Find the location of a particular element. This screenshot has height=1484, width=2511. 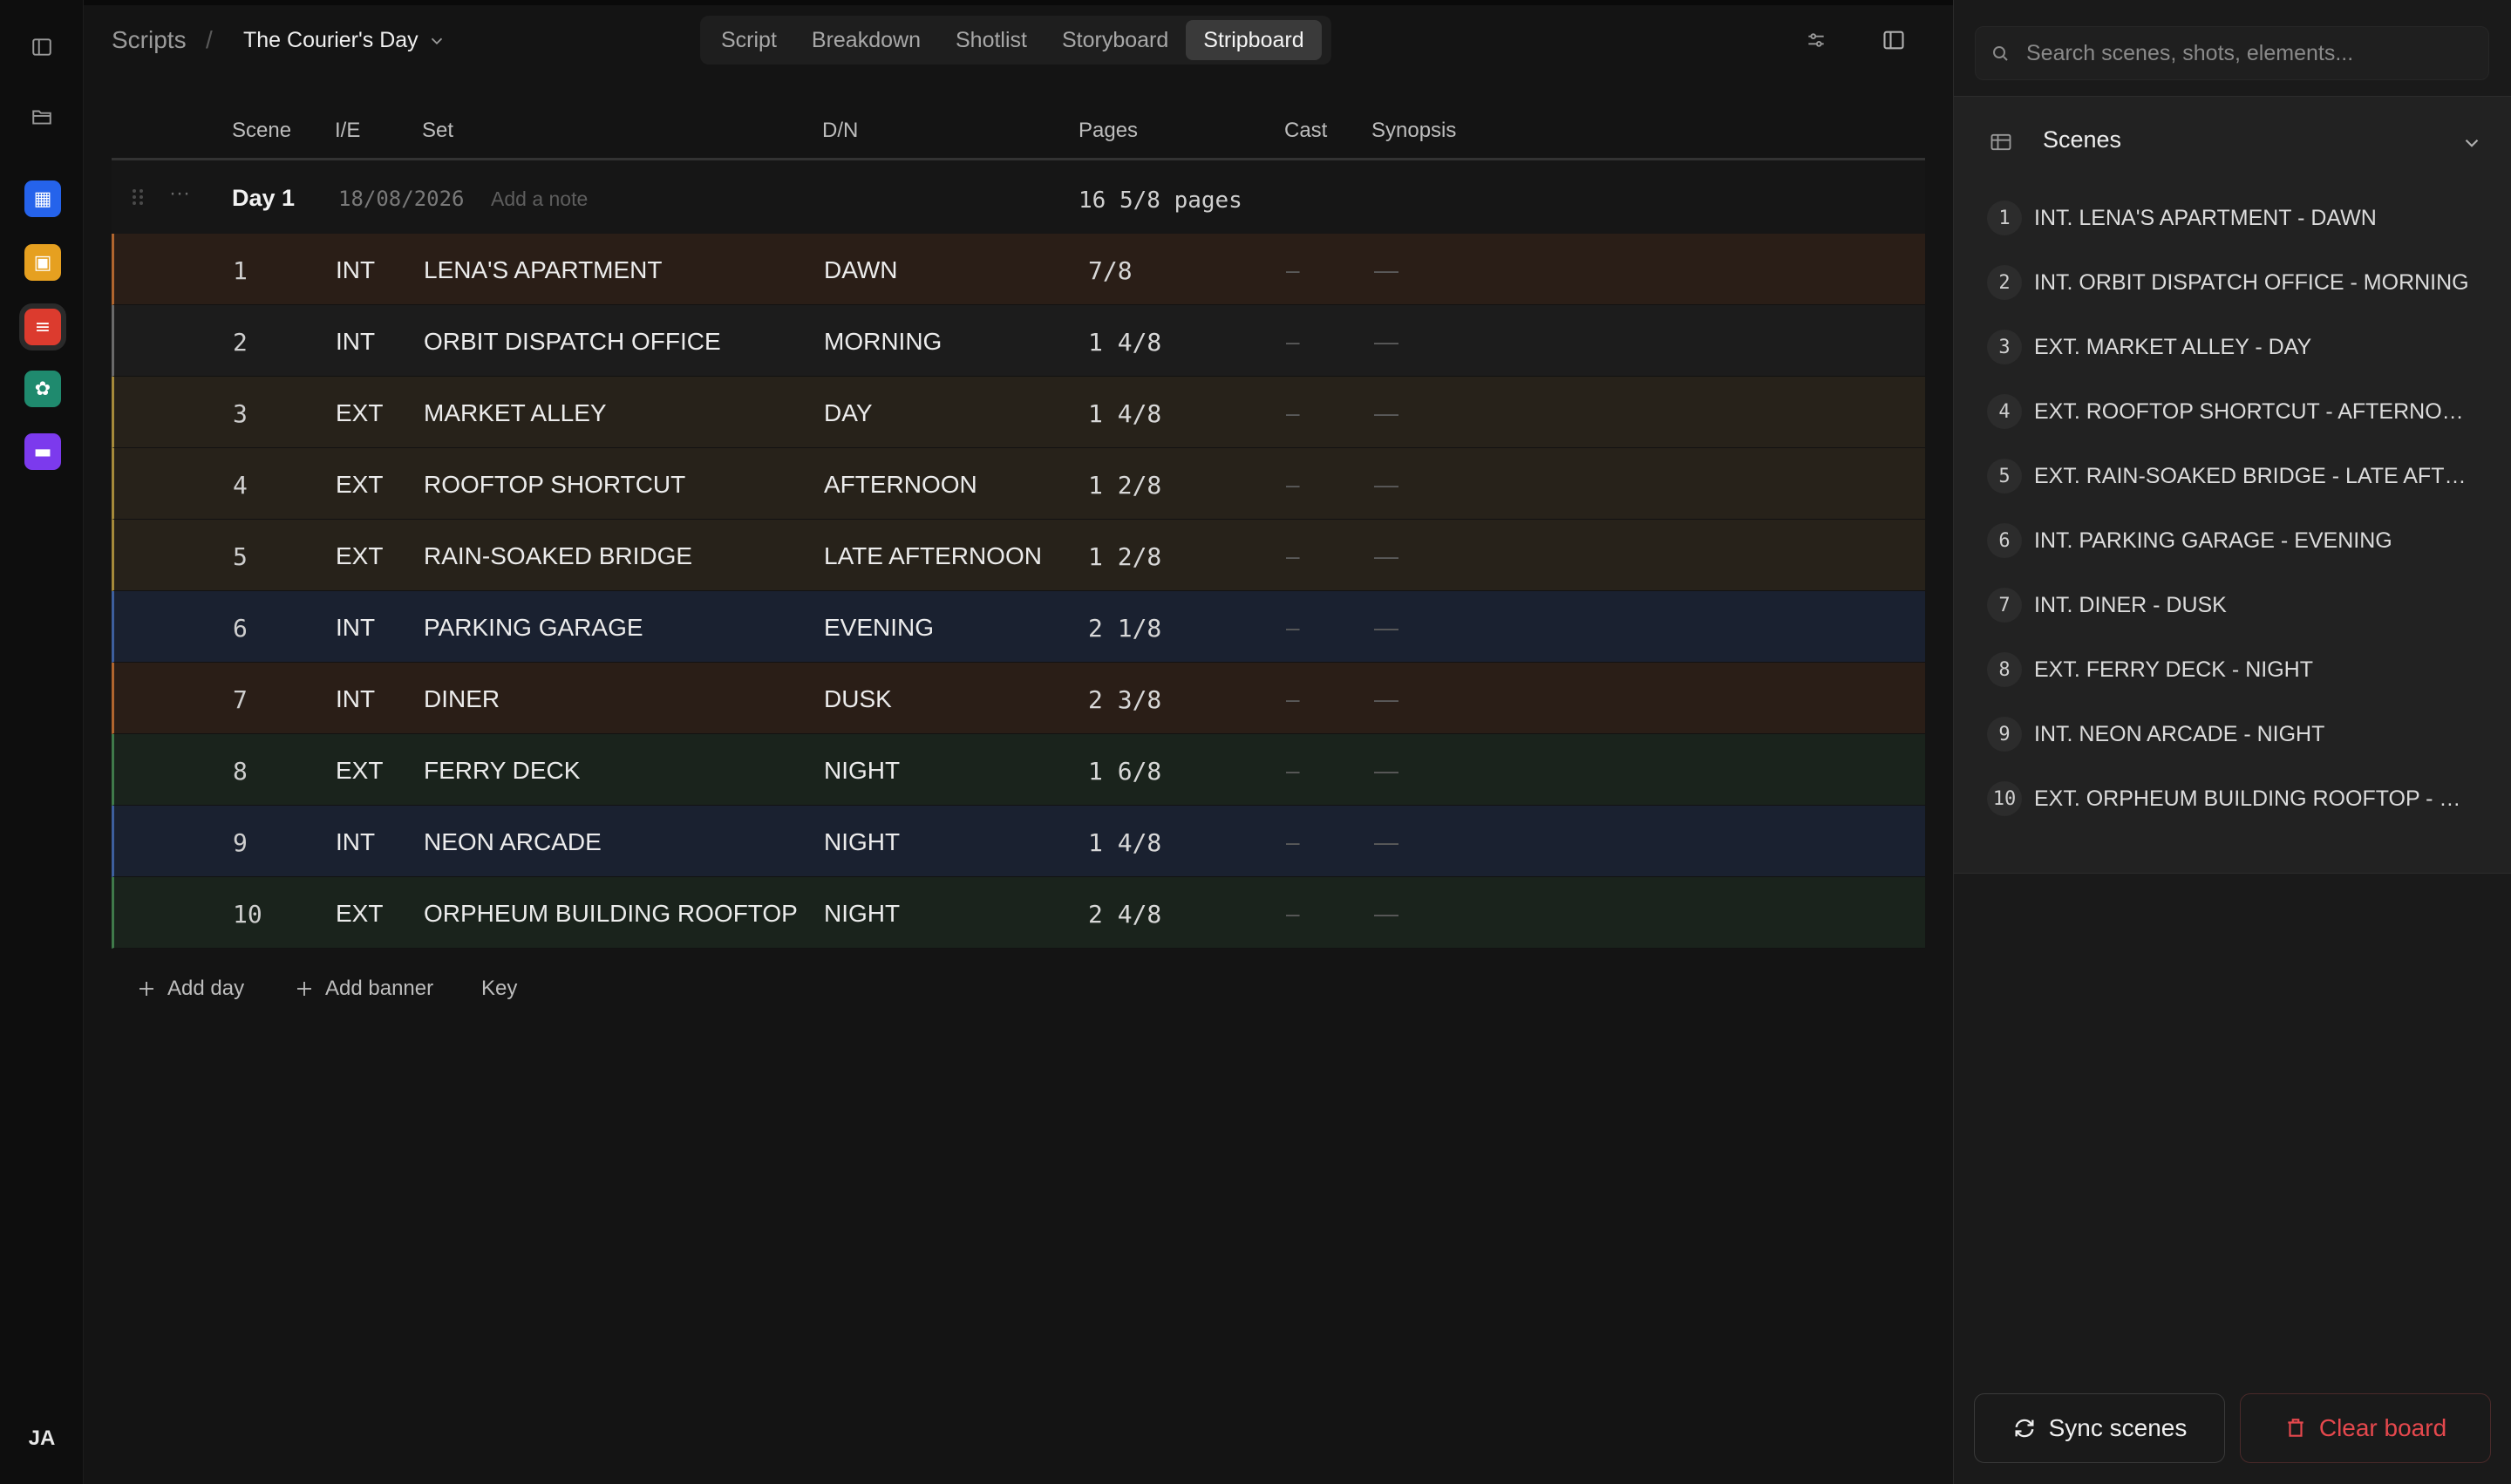

key-button: Key is located at coordinates (499, 989).